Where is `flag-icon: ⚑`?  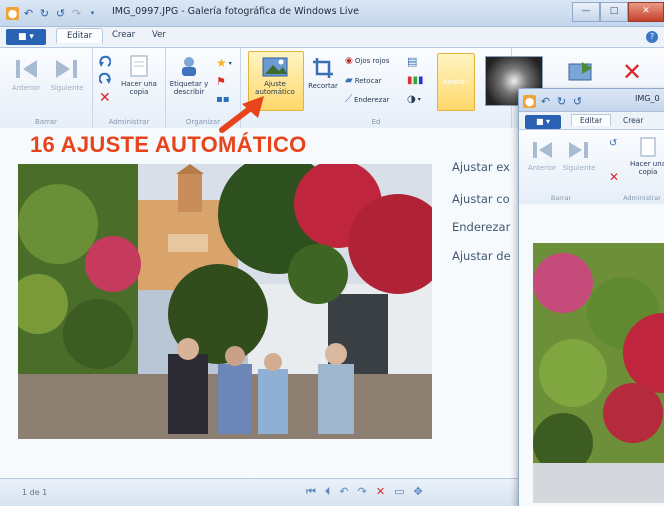
flag-icon: ⚑ is located at coordinates (221, 81).